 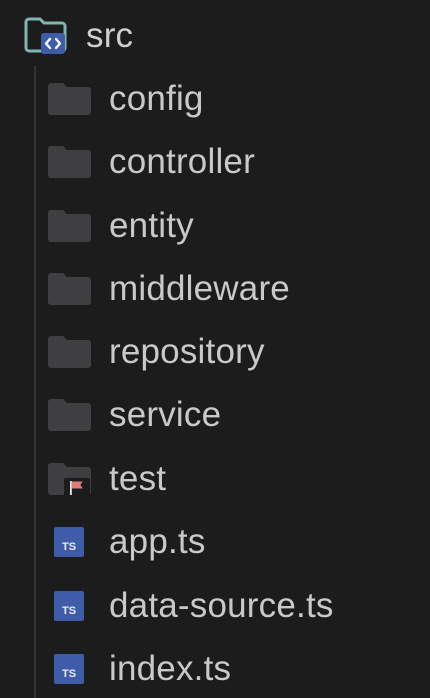 What do you see at coordinates (170, 668) in the screenshot?
I see `tree-item-label: index.ts` at bounding box center [170, 668].